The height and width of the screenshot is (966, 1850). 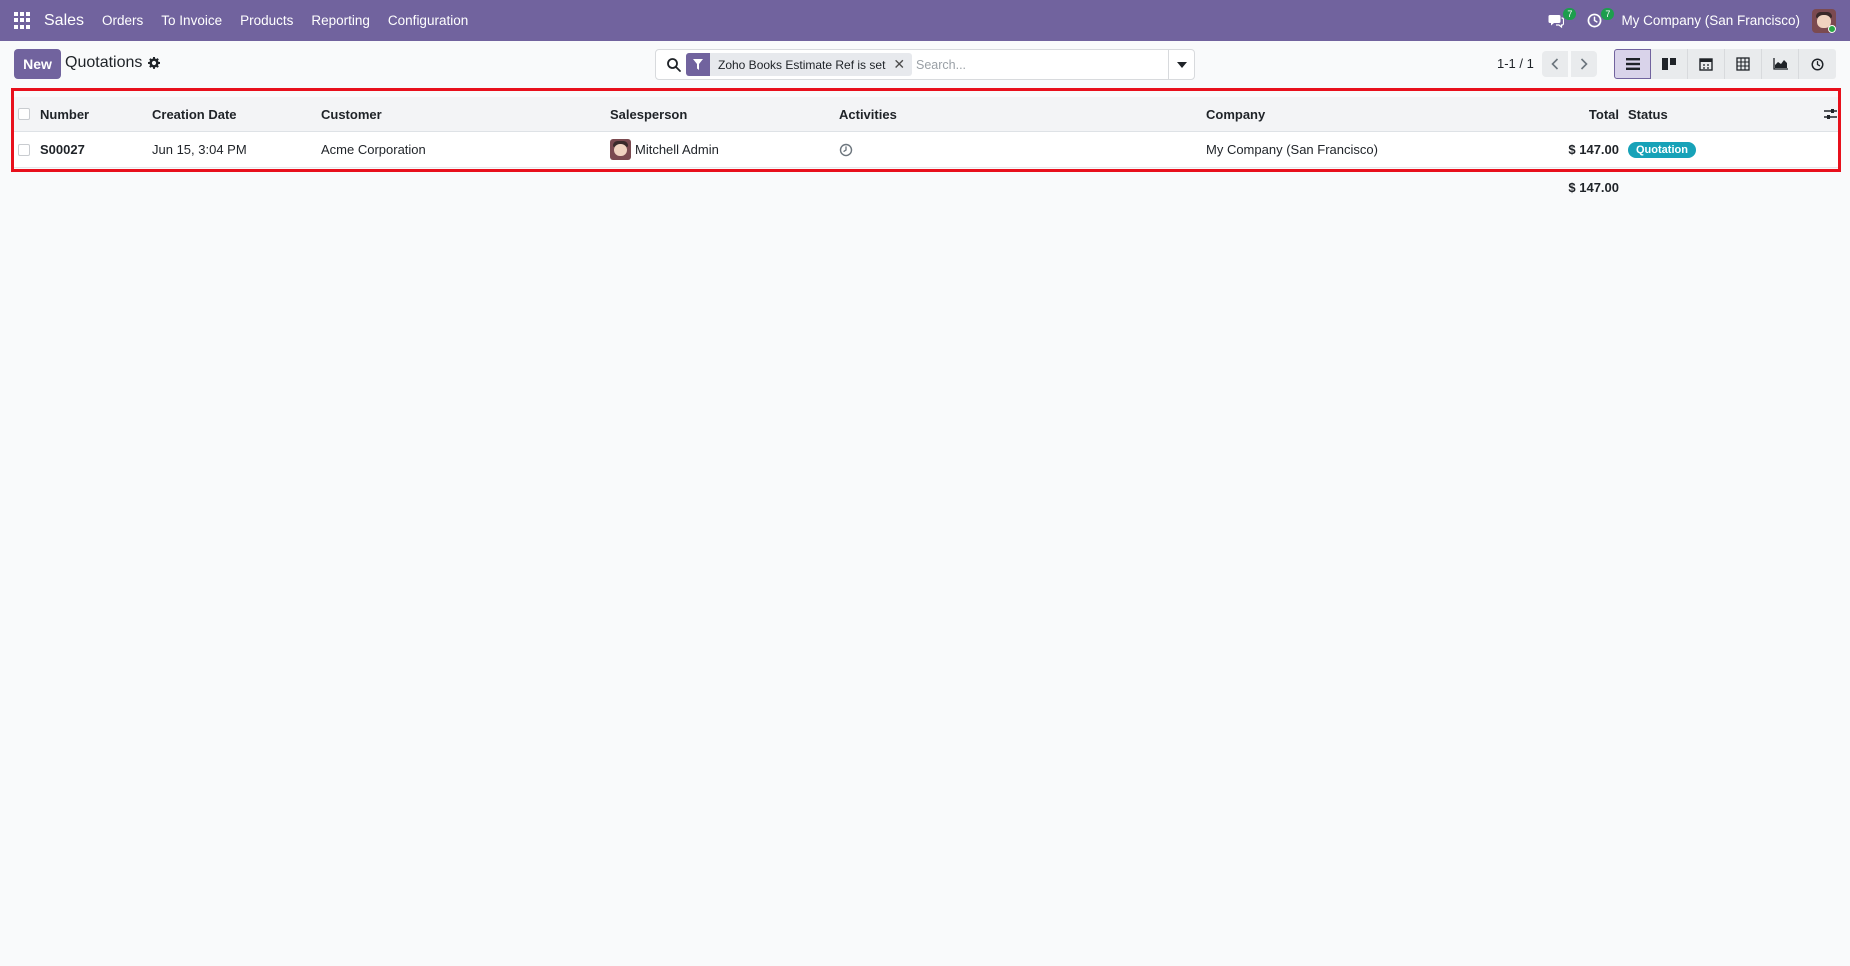 What do you see at coordinates (191, 20) in the screenshot?
I see `menu-to-invoice: To Invoice` at bounding box center [191, 20].